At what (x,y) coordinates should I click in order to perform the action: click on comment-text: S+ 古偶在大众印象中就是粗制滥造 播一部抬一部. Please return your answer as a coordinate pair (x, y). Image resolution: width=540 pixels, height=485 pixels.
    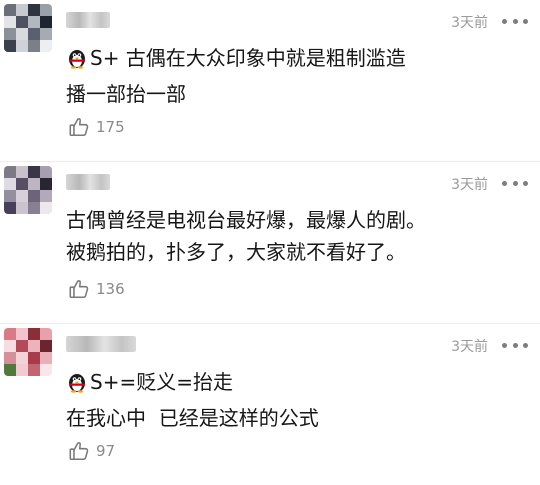
    Looking at the image, I should click on (236, 76).